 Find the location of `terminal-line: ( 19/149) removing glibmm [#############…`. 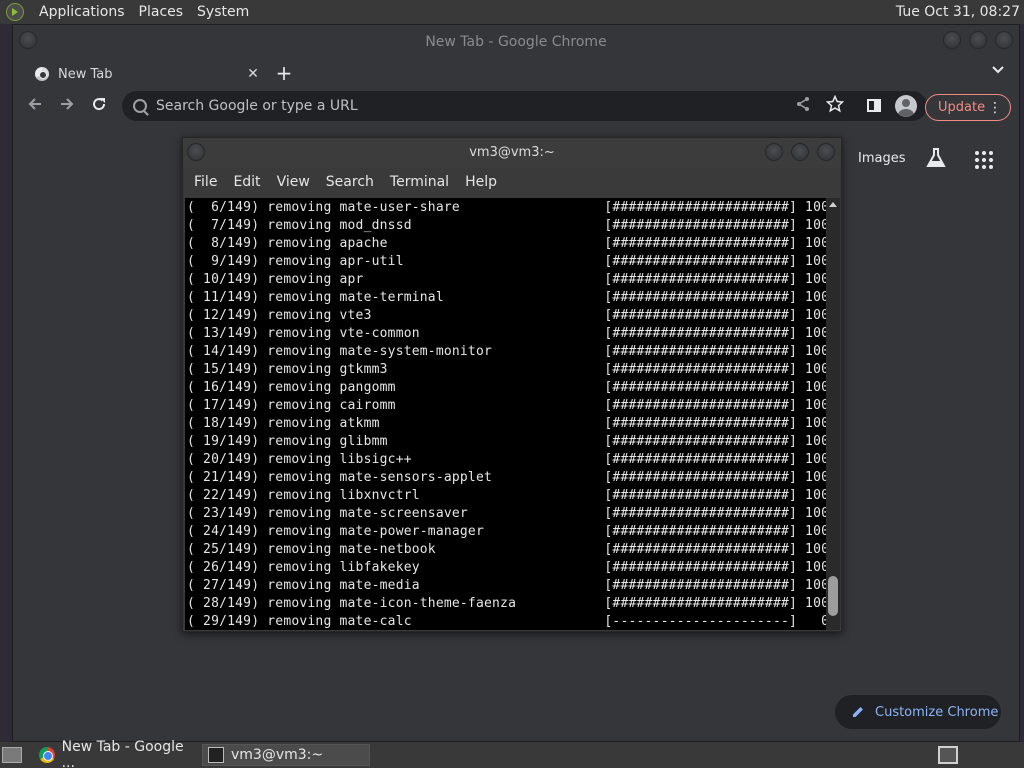

terminal-line: ( 19/149) removing glibmm [#############… is located at coordinates (506, 441).